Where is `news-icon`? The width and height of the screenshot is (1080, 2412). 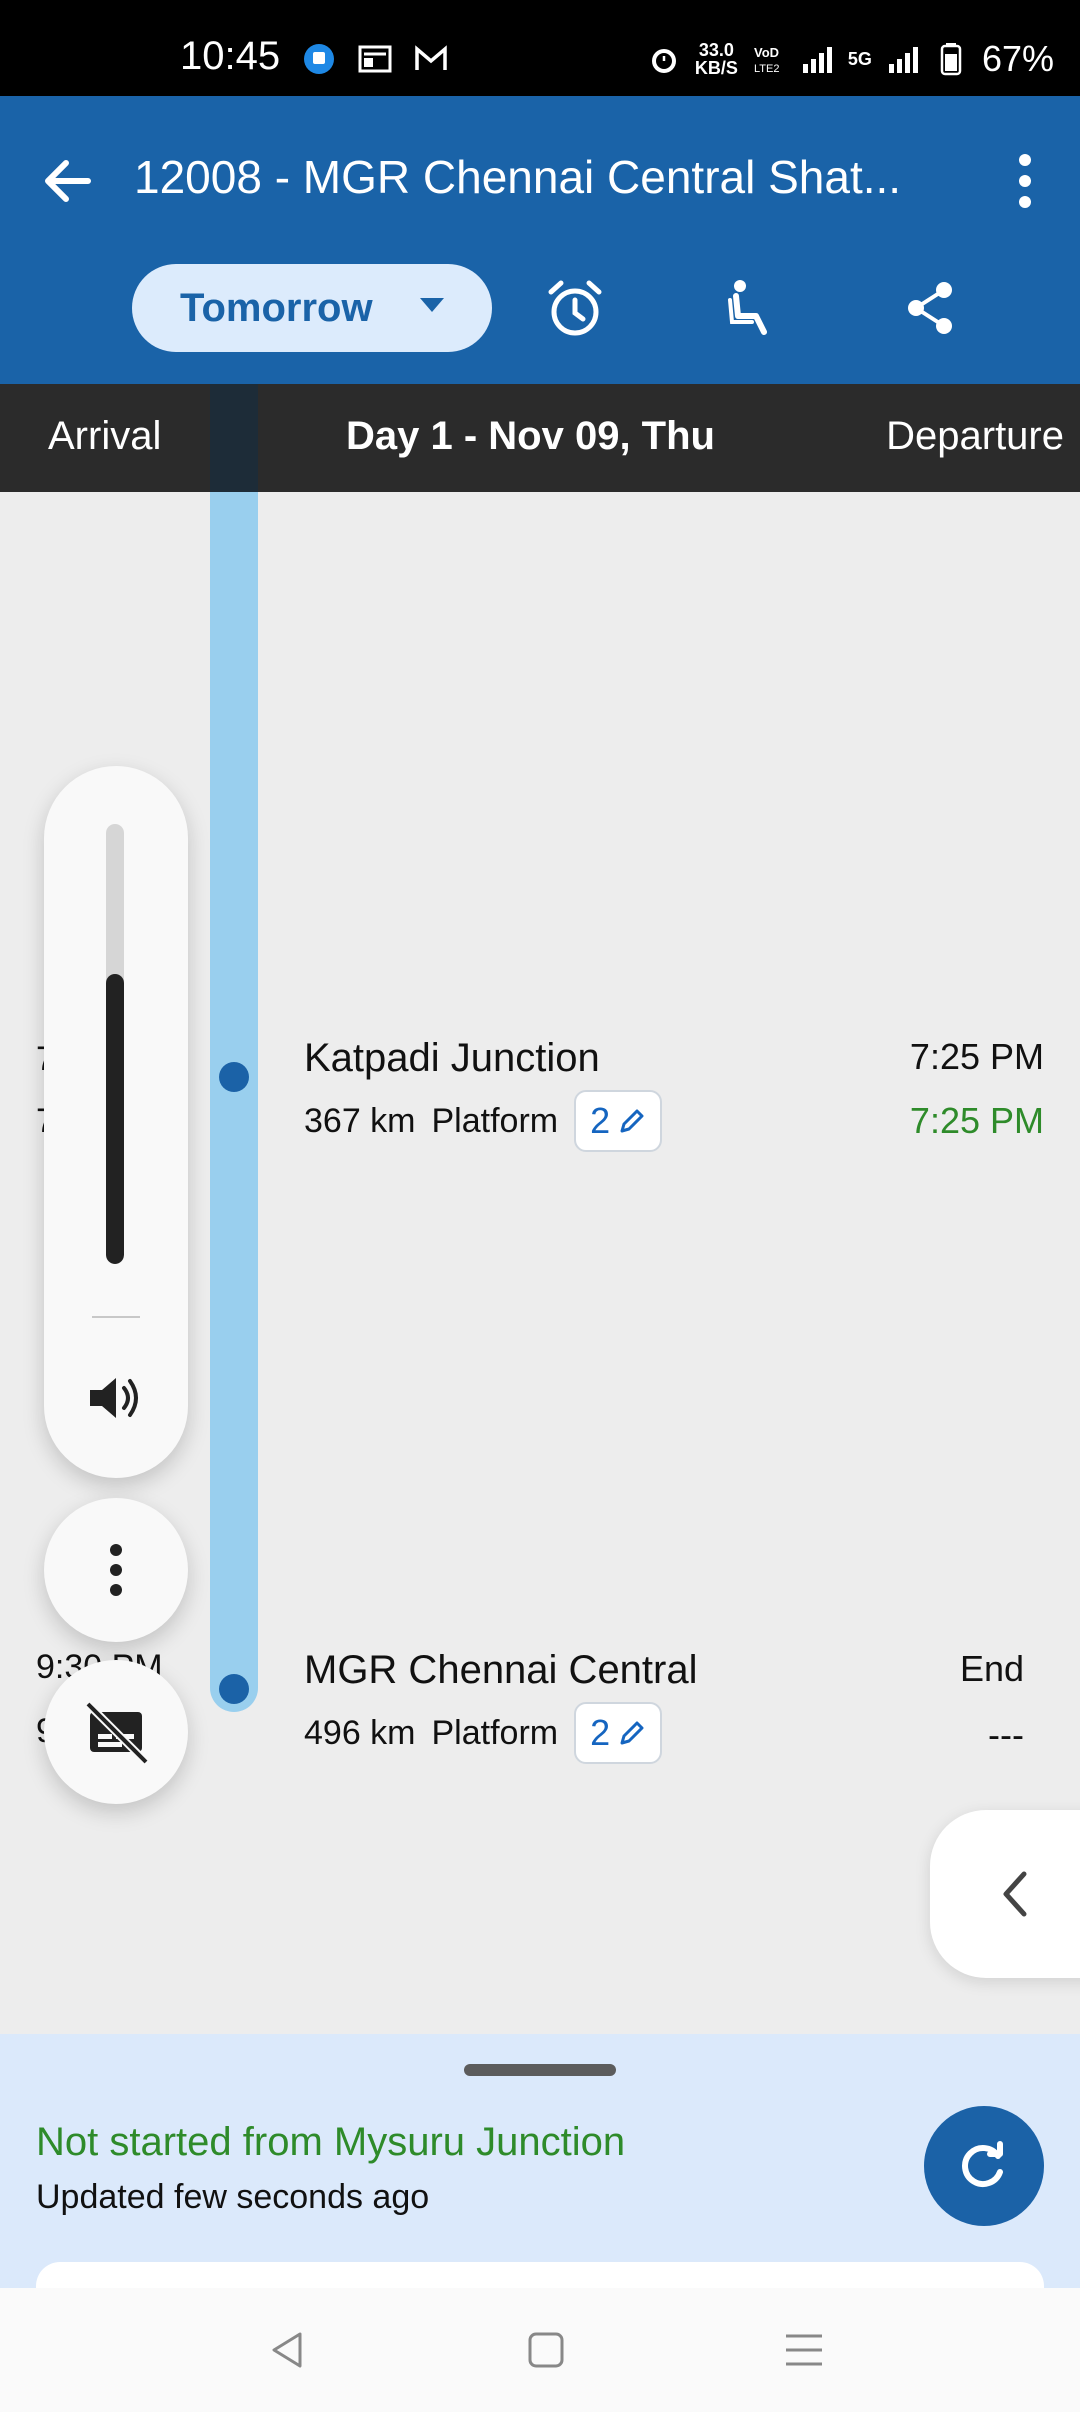 news-icon is located at coordinates (375, 59).